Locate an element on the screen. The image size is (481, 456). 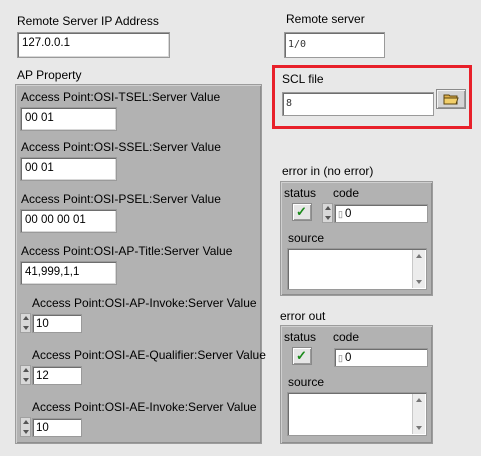
error-in-code-value: 0 is located at coordinates (348, 214).